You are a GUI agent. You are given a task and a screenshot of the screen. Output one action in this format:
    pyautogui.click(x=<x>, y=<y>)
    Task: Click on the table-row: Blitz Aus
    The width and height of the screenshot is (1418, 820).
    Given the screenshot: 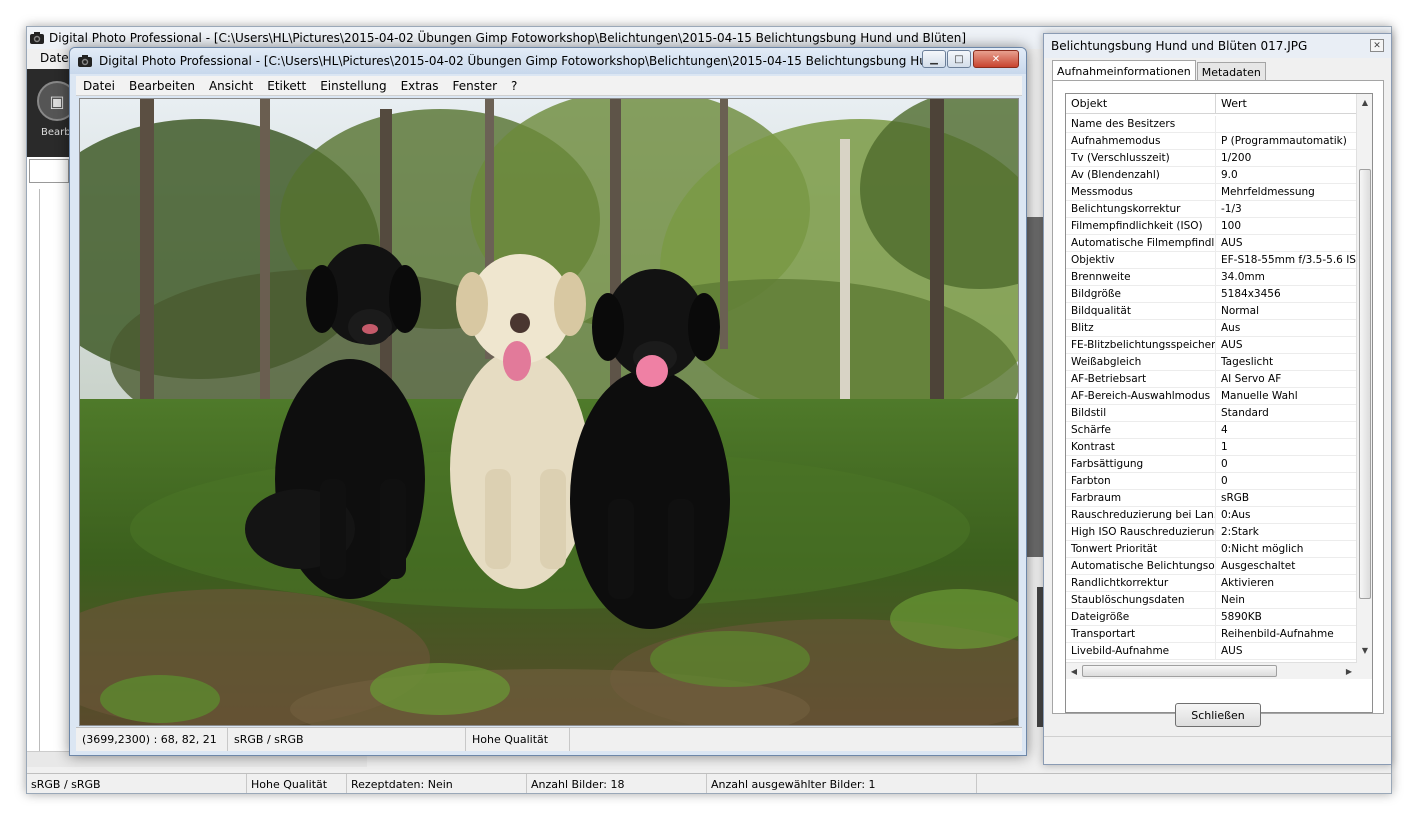 What is the action you would take?
    pyautogui.click(x=1211, y=328)
    